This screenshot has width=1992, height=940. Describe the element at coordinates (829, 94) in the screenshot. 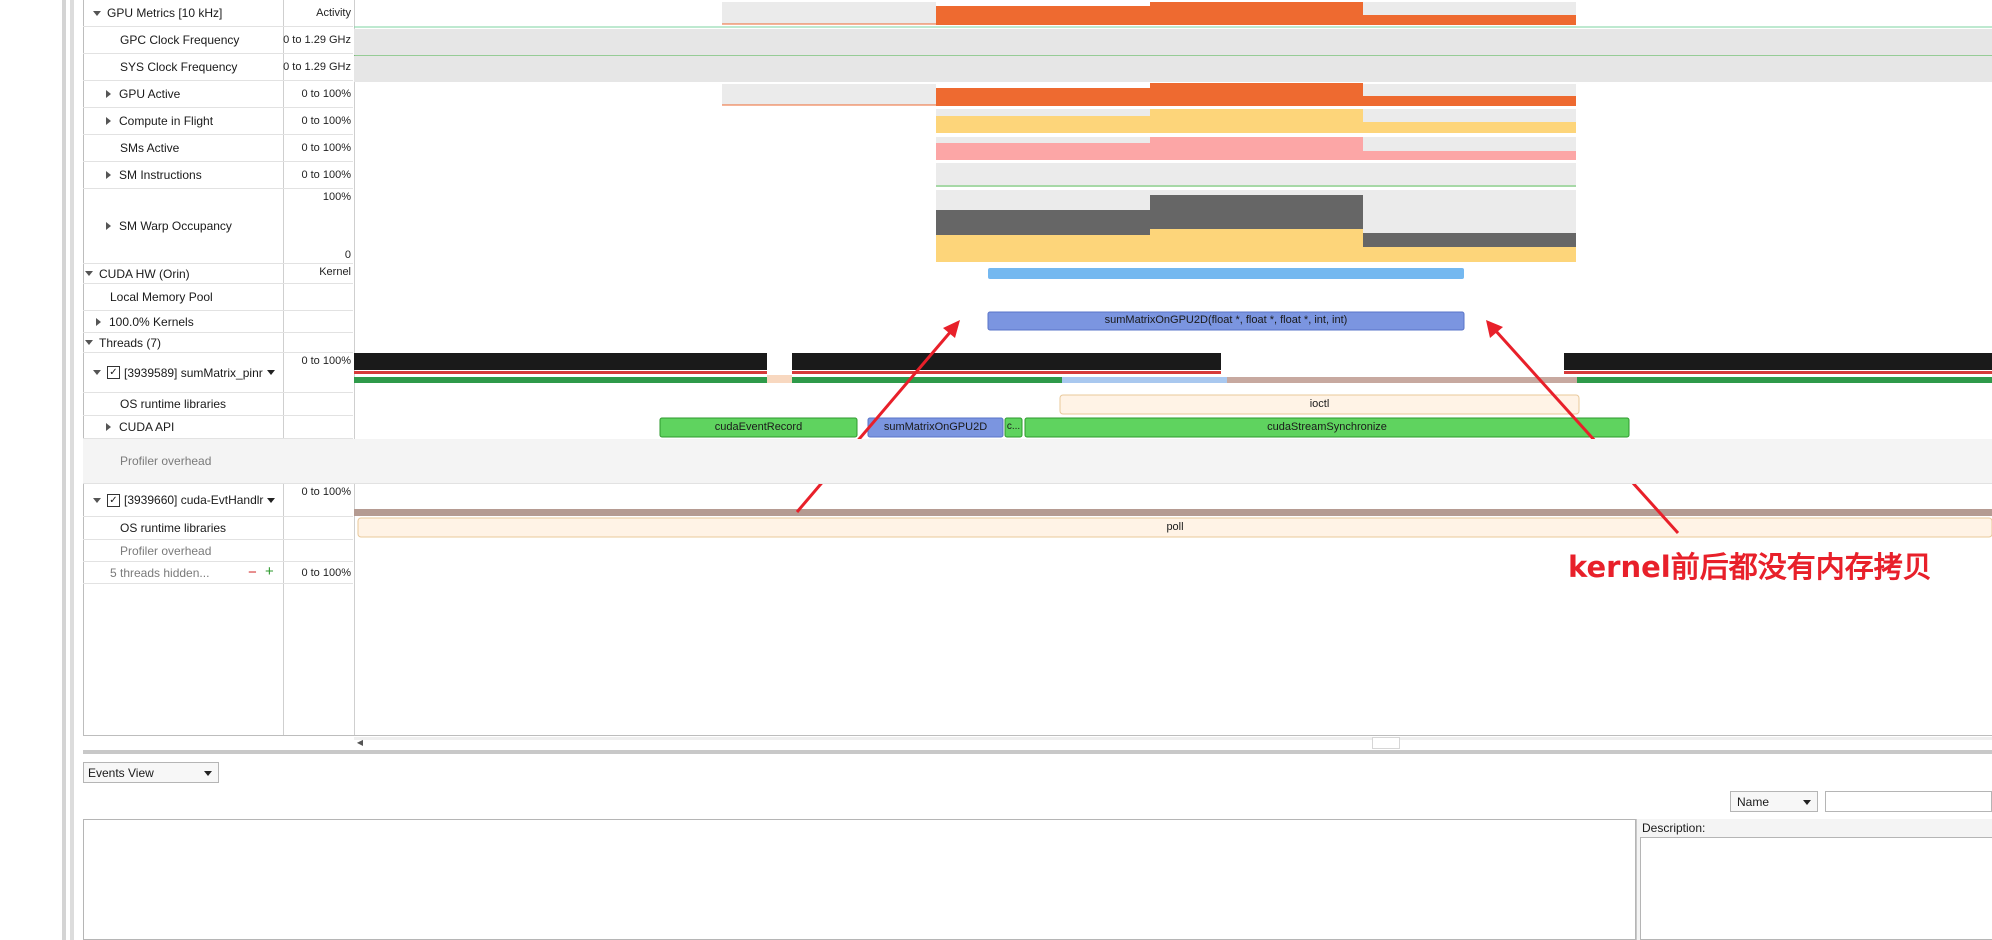

I see `gpu-active-bg` at that location.